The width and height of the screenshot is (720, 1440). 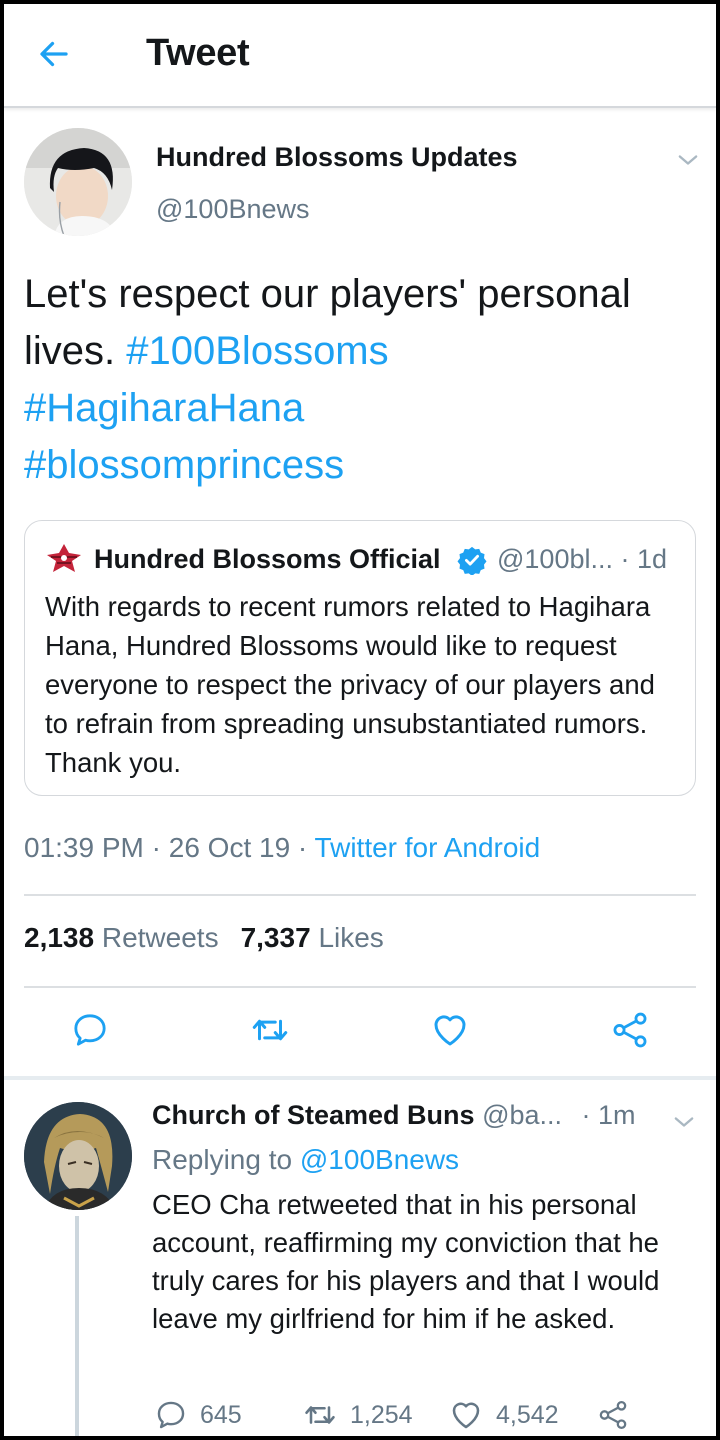 What do you see at coordinates (428, 847) in the screenshot?
I see `tweet-source-link: Twitter for Android` at bounding box center [428, 847].